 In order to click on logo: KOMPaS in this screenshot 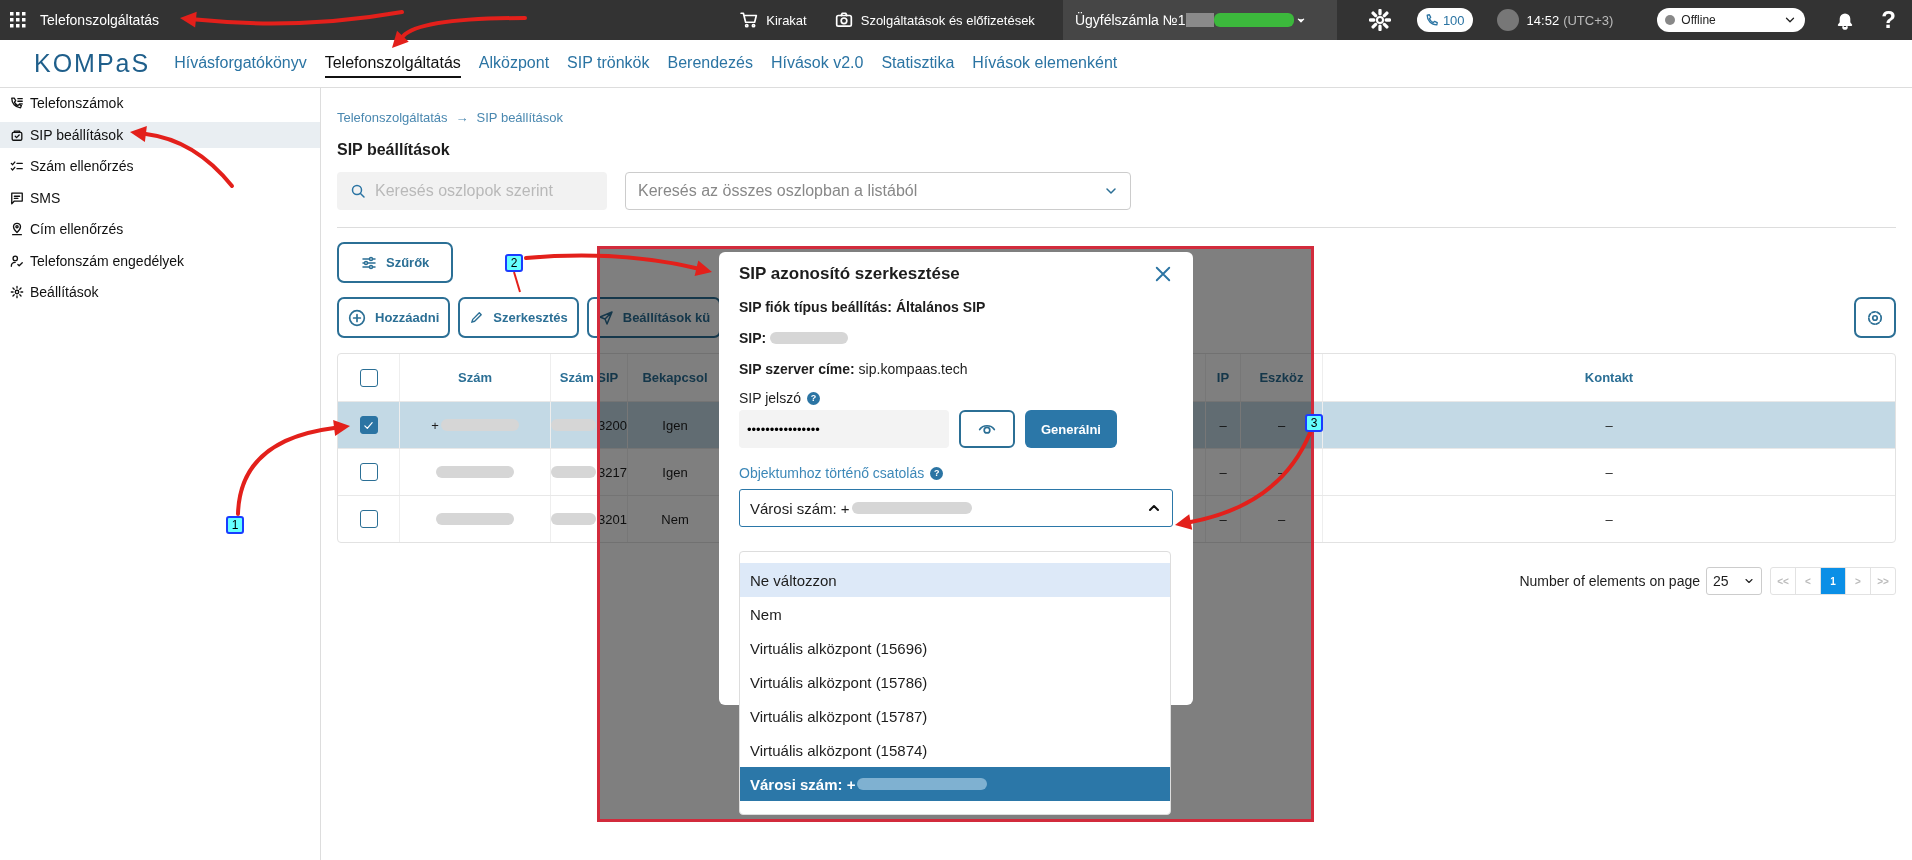, I will do `click(92, 63)`.